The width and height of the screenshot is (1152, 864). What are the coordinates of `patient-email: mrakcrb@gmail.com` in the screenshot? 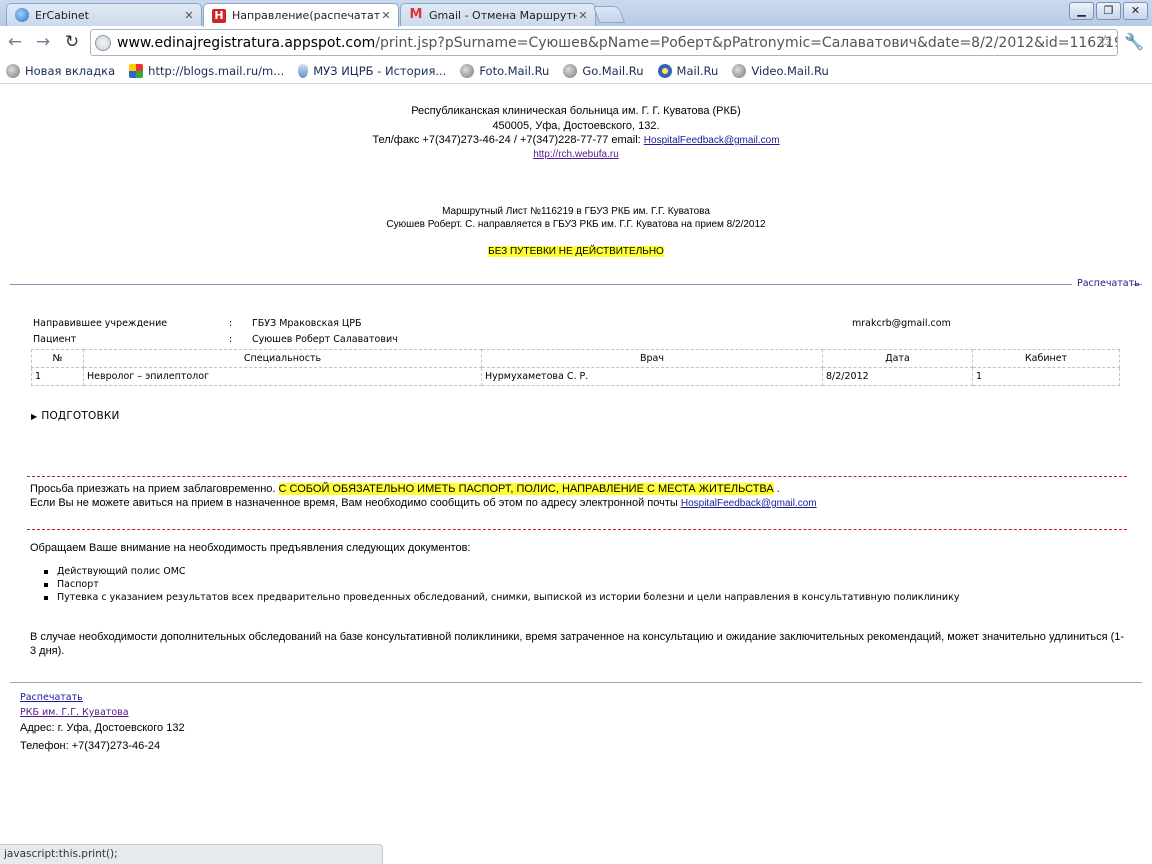 It's located at (901, 323).